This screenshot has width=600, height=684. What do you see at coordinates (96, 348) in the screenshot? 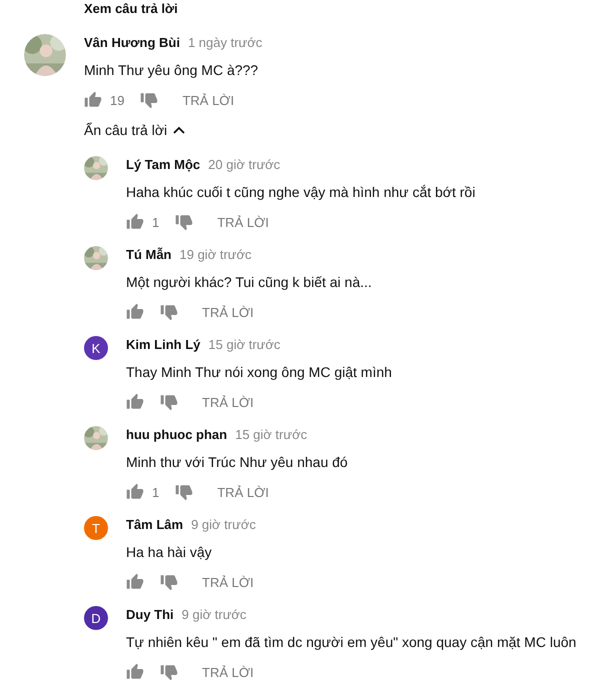
I see `avatar: K` at bounding box center [96, 348].